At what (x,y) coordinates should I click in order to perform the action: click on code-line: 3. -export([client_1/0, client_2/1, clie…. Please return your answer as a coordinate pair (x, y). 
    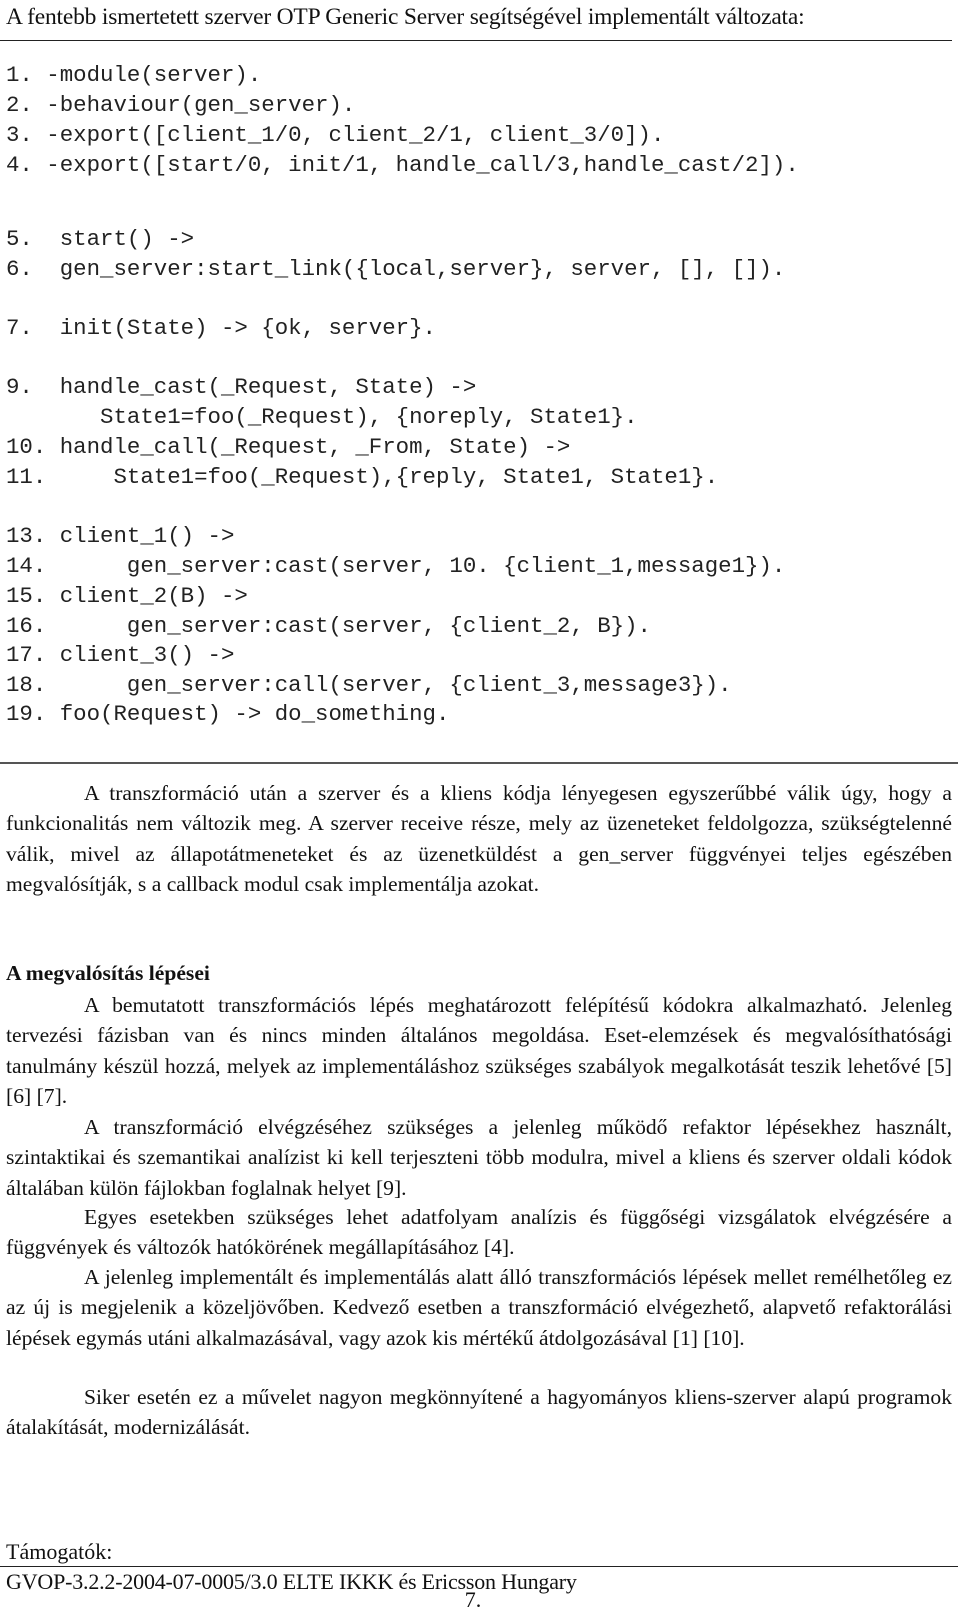
    Looking at the image, I should click on (335, 135).